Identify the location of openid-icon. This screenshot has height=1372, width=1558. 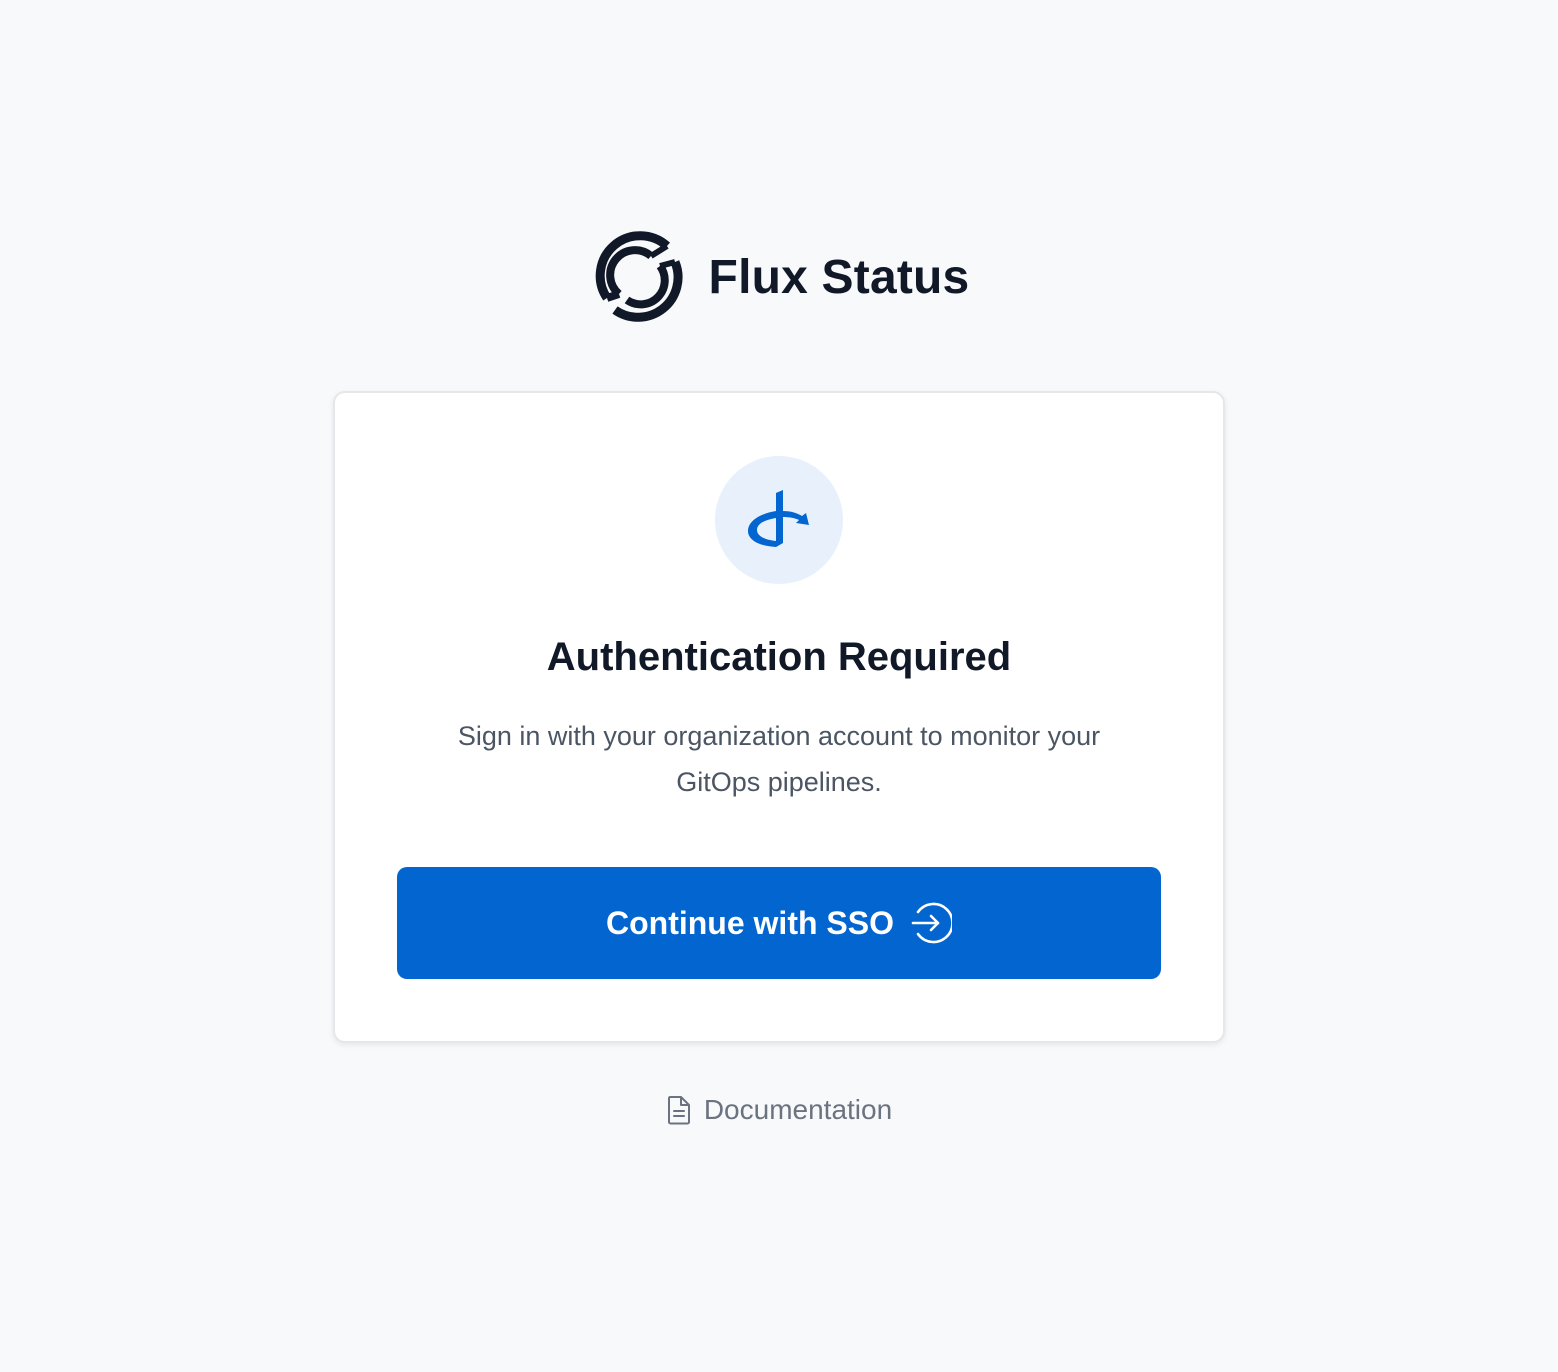
(779, 520).